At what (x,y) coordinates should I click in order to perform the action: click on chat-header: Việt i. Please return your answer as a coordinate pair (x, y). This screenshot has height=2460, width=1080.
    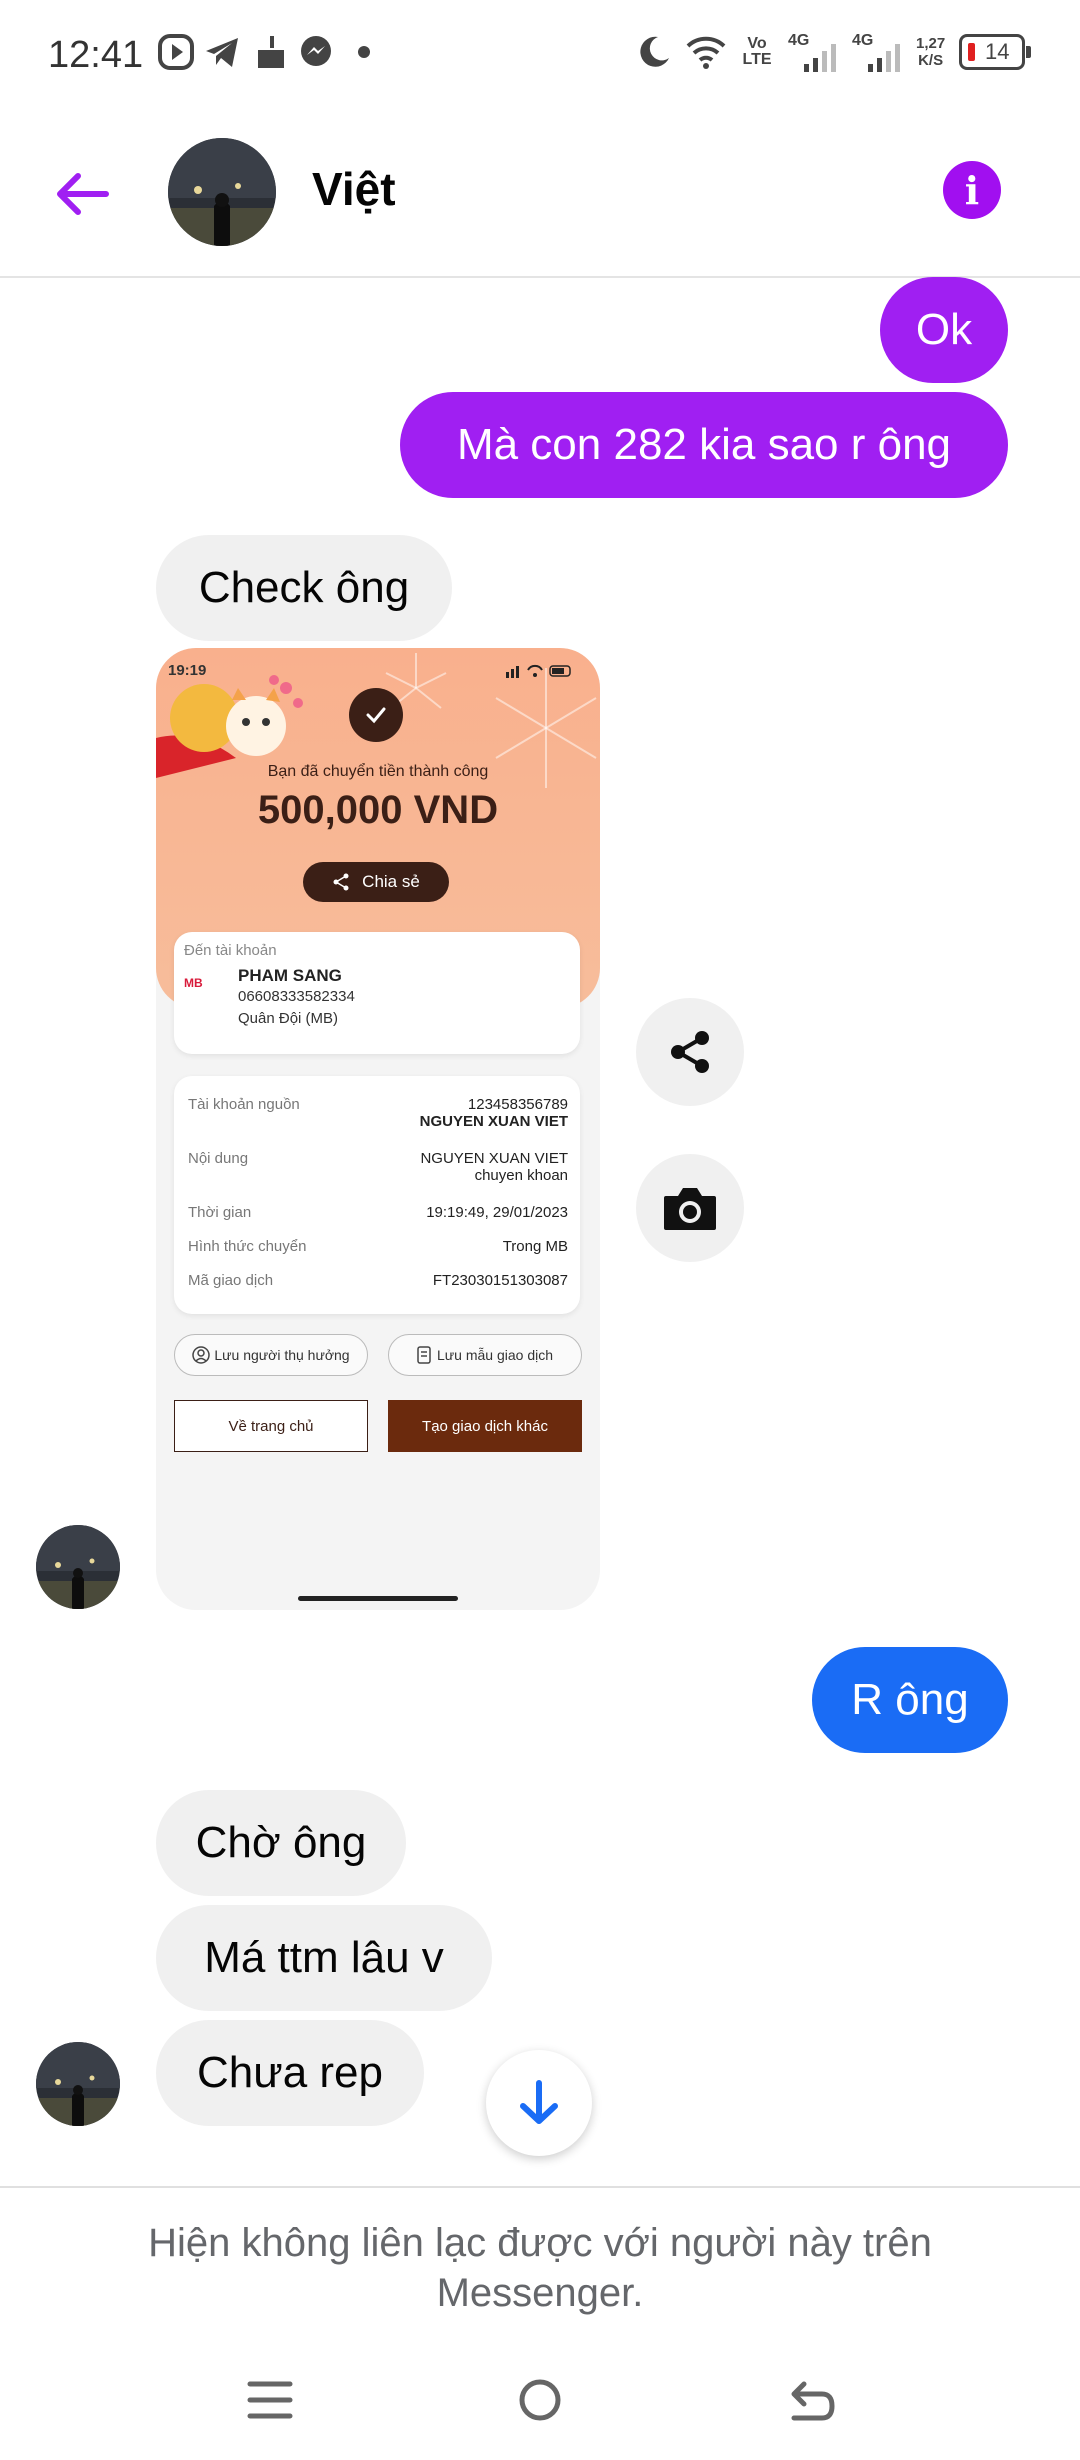
    Looking at the image, I should click on (540, 194).